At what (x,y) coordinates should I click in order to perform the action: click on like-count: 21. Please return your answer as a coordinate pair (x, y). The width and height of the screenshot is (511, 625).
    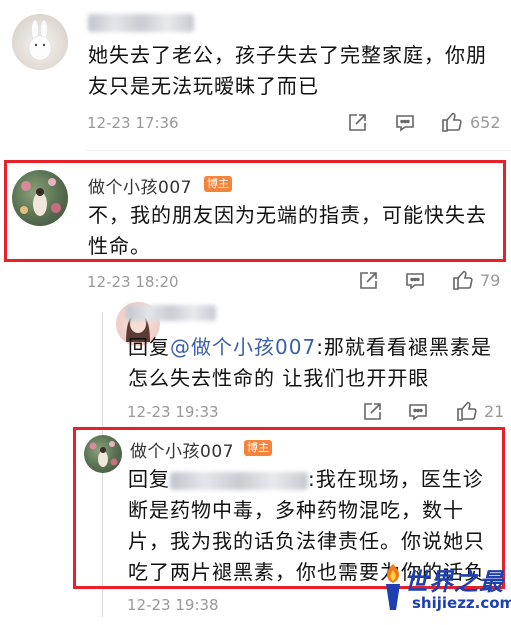
    Looking at the image, I should click on (494, 411).